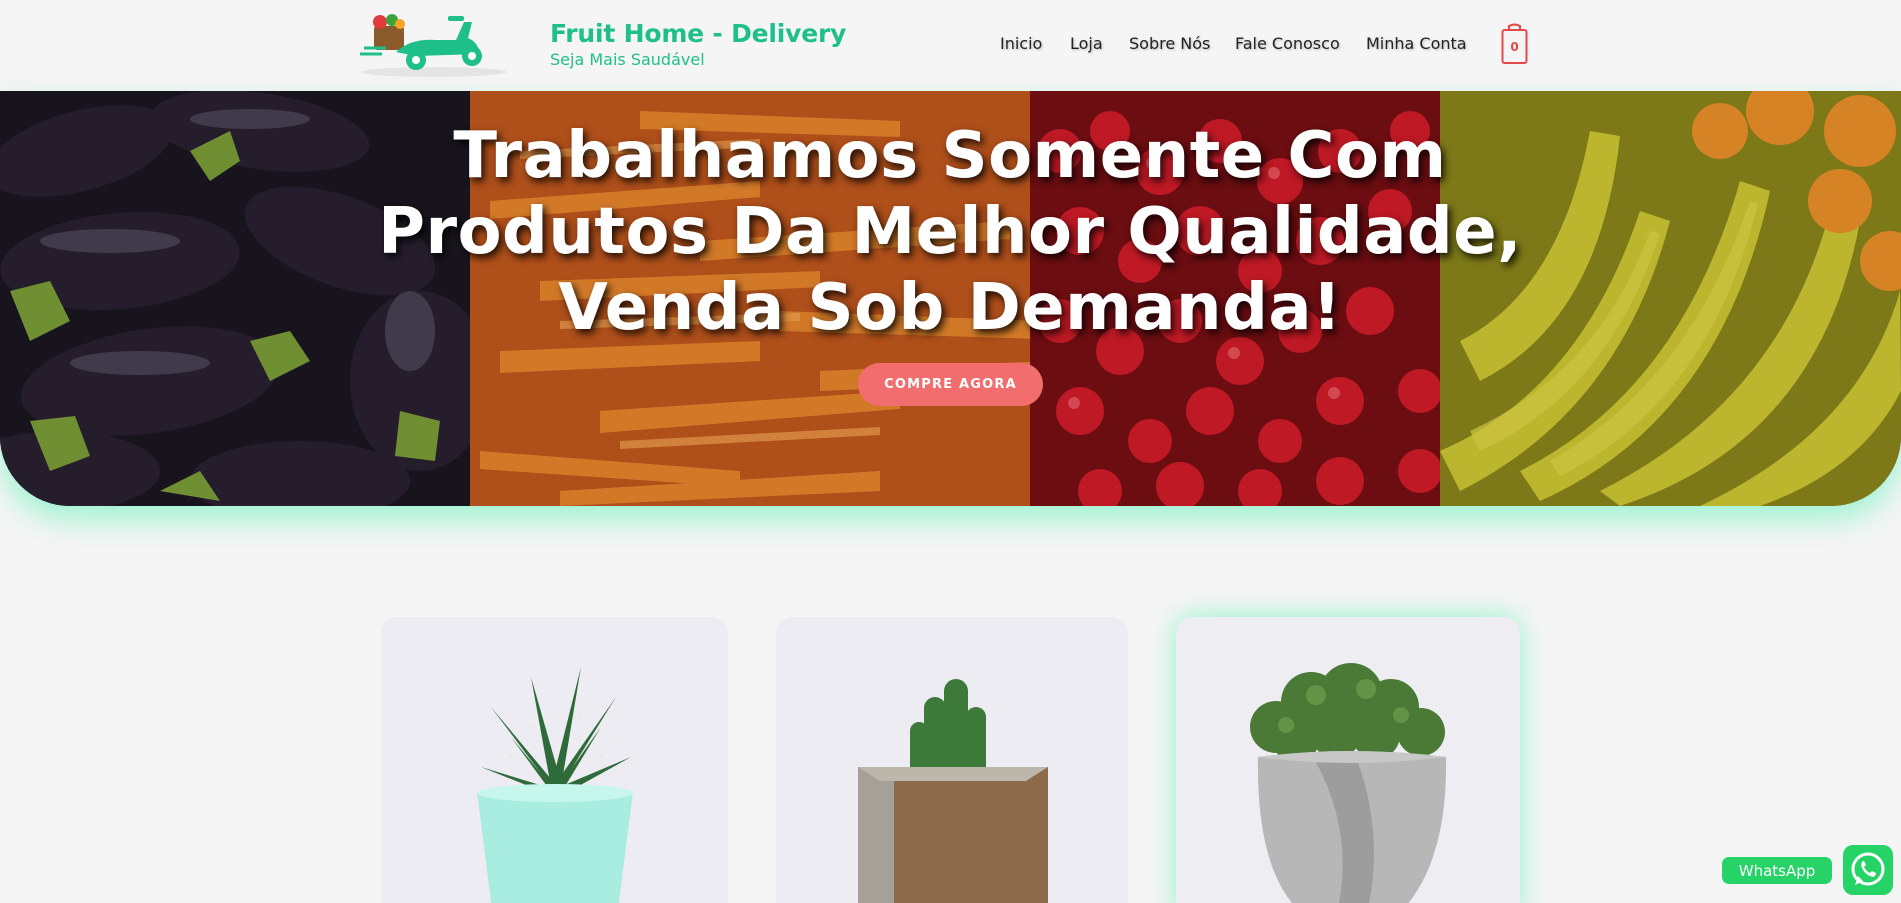 The image size is (1901, 903). What do you see at coordinates (436, 44) in the screenshot?
I see `delivery-scooter-logo` at bounding box center [436, 44].